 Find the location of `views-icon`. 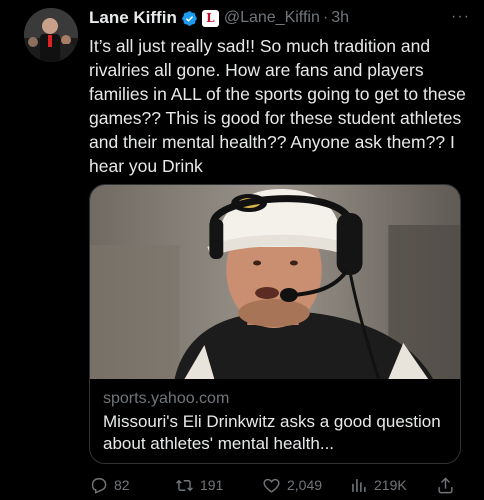

views-icon is located at coordinates (359, 485).